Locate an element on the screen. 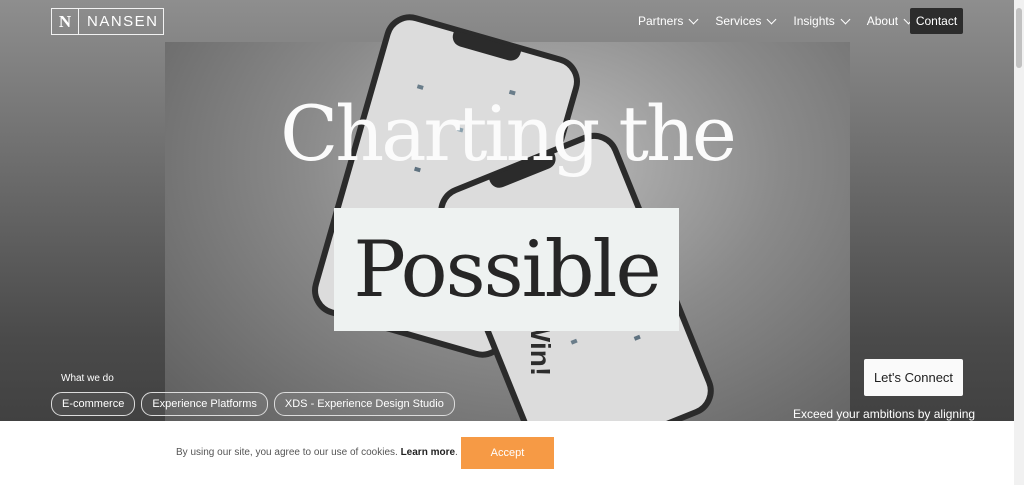  nav-item-services: Services is located at coordinates (746, 21).